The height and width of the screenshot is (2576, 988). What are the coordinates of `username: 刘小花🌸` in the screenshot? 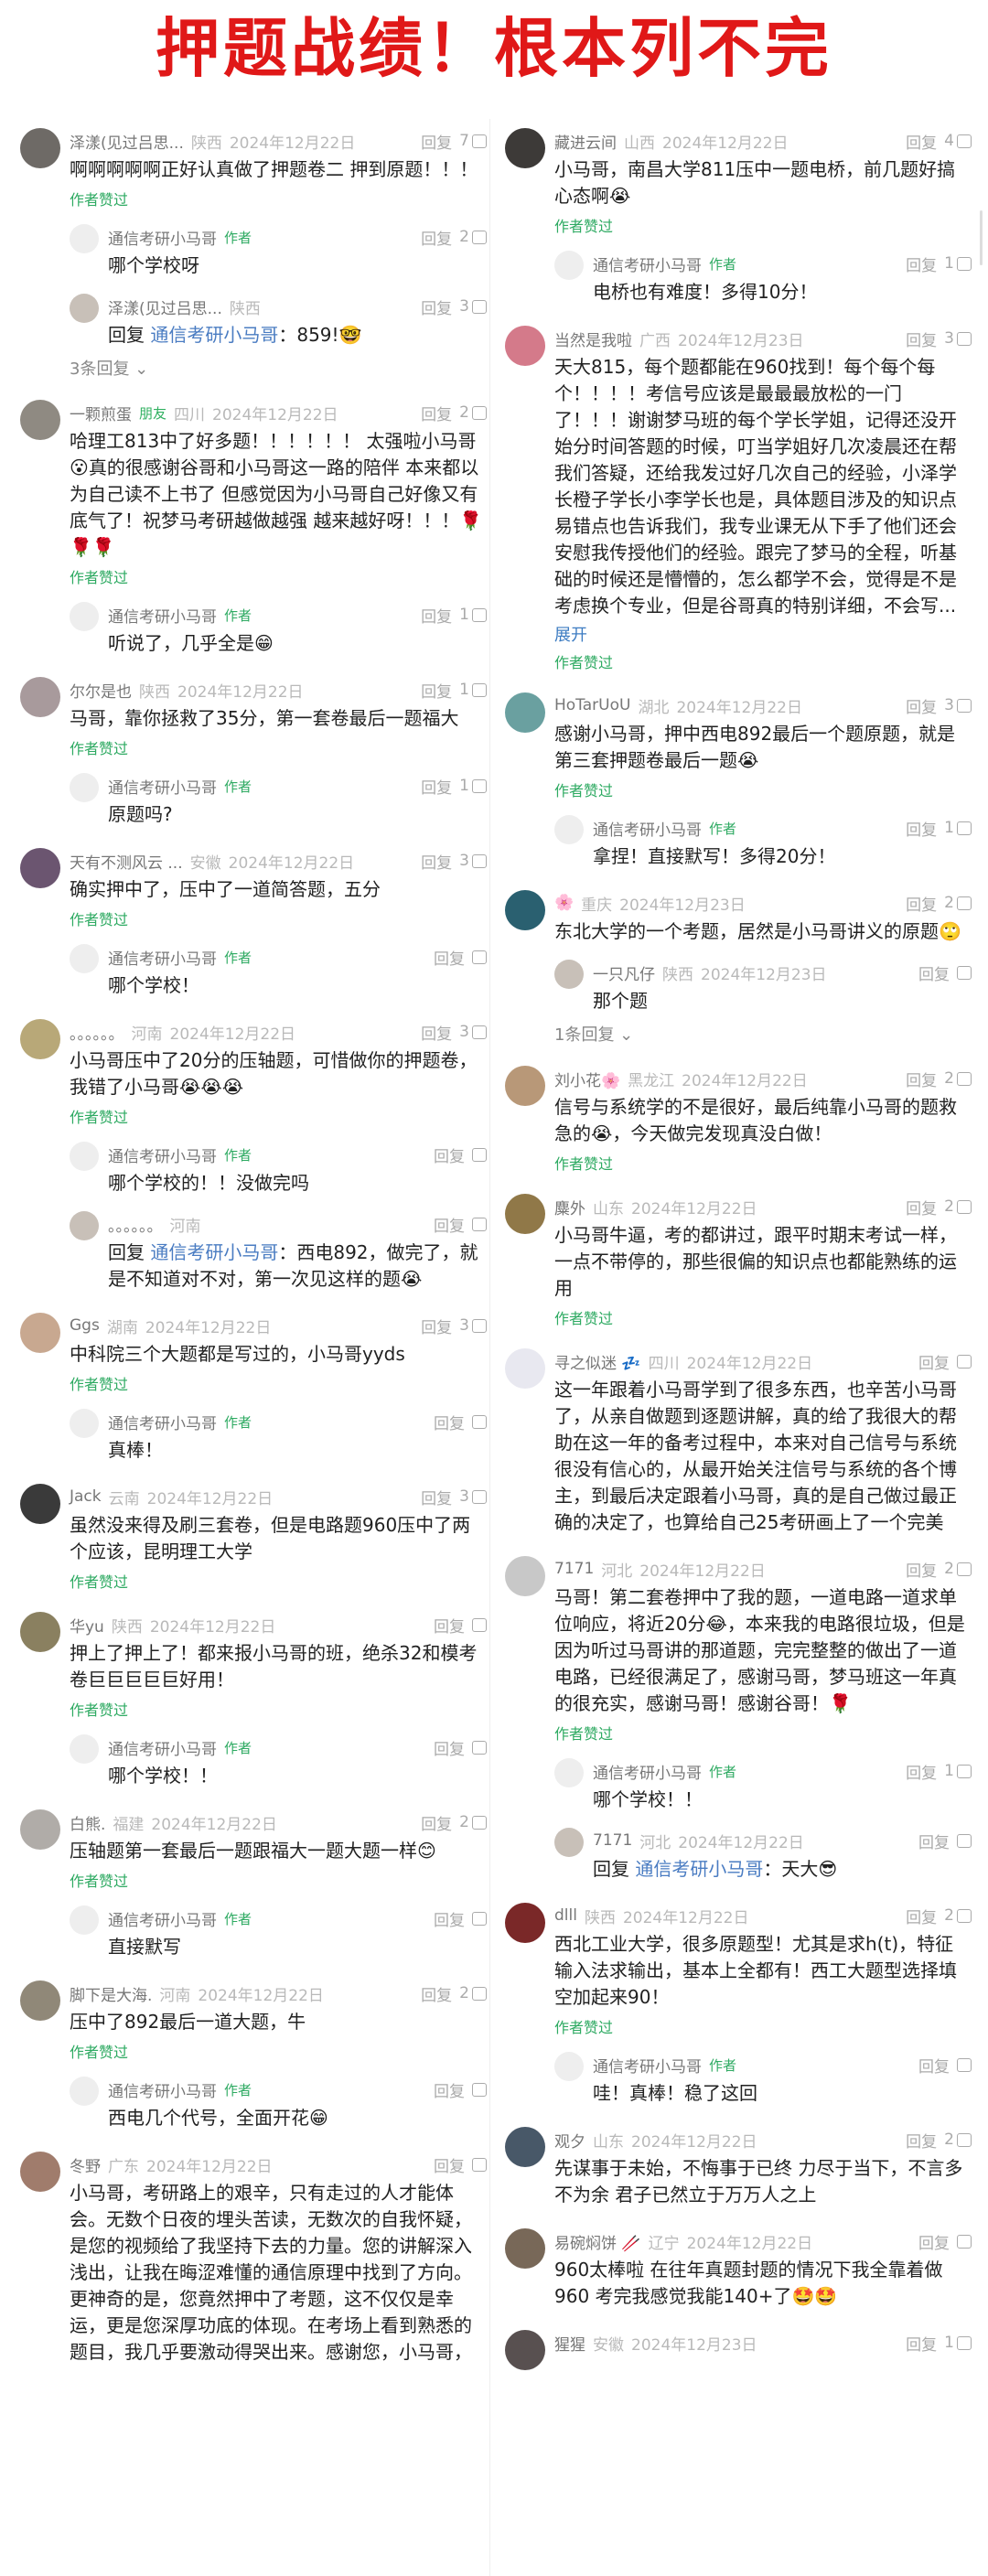 It's located at (587, 1079).